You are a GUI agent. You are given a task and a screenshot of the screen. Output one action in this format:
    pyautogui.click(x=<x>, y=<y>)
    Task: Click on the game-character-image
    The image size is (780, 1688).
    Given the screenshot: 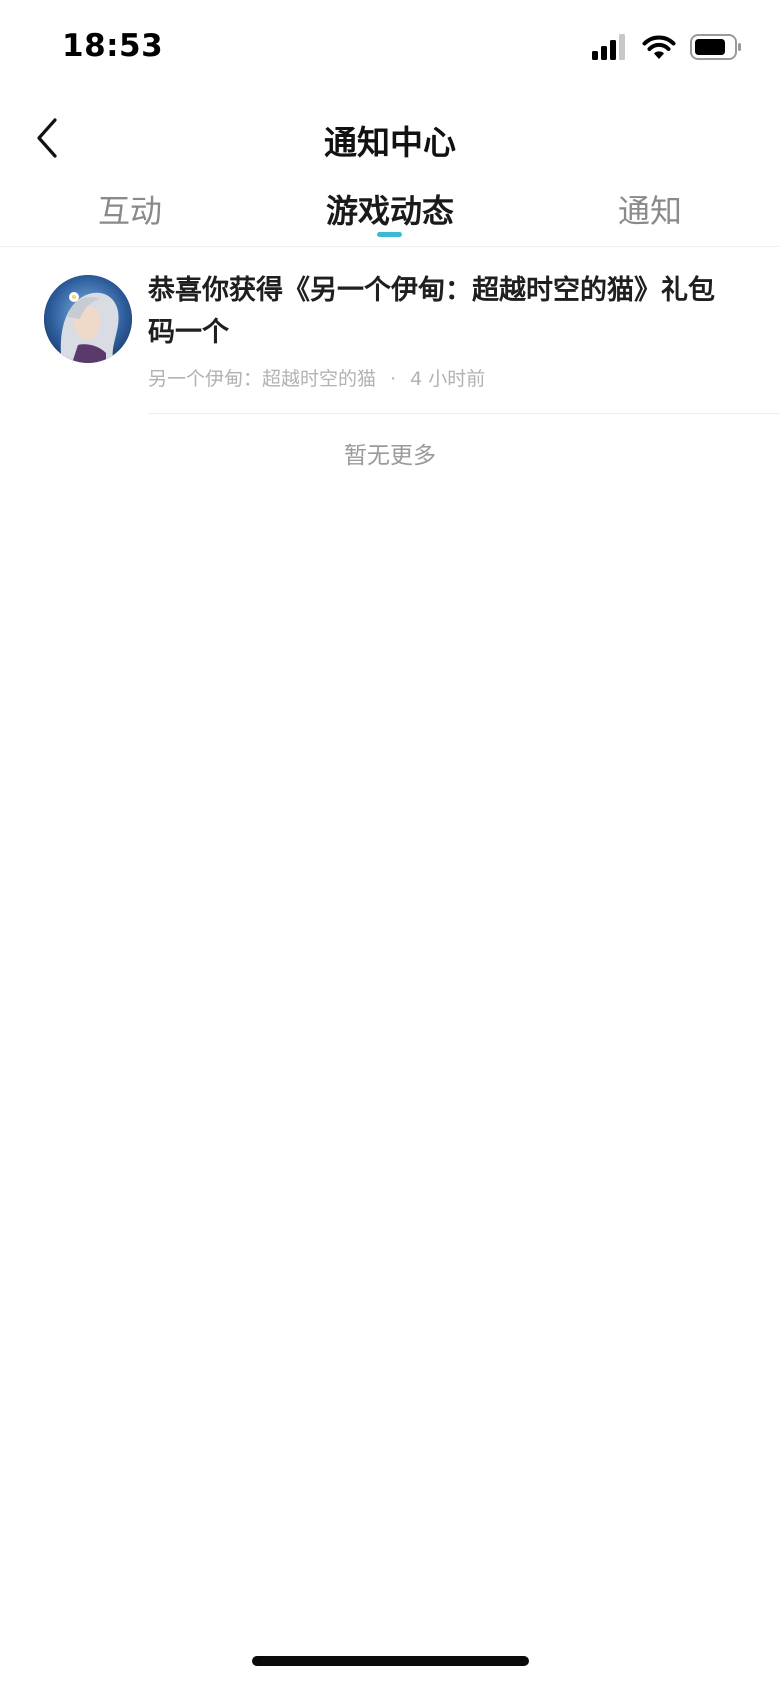 What is the action you would take?
    pyautogui.click(x=88, y=319)
    